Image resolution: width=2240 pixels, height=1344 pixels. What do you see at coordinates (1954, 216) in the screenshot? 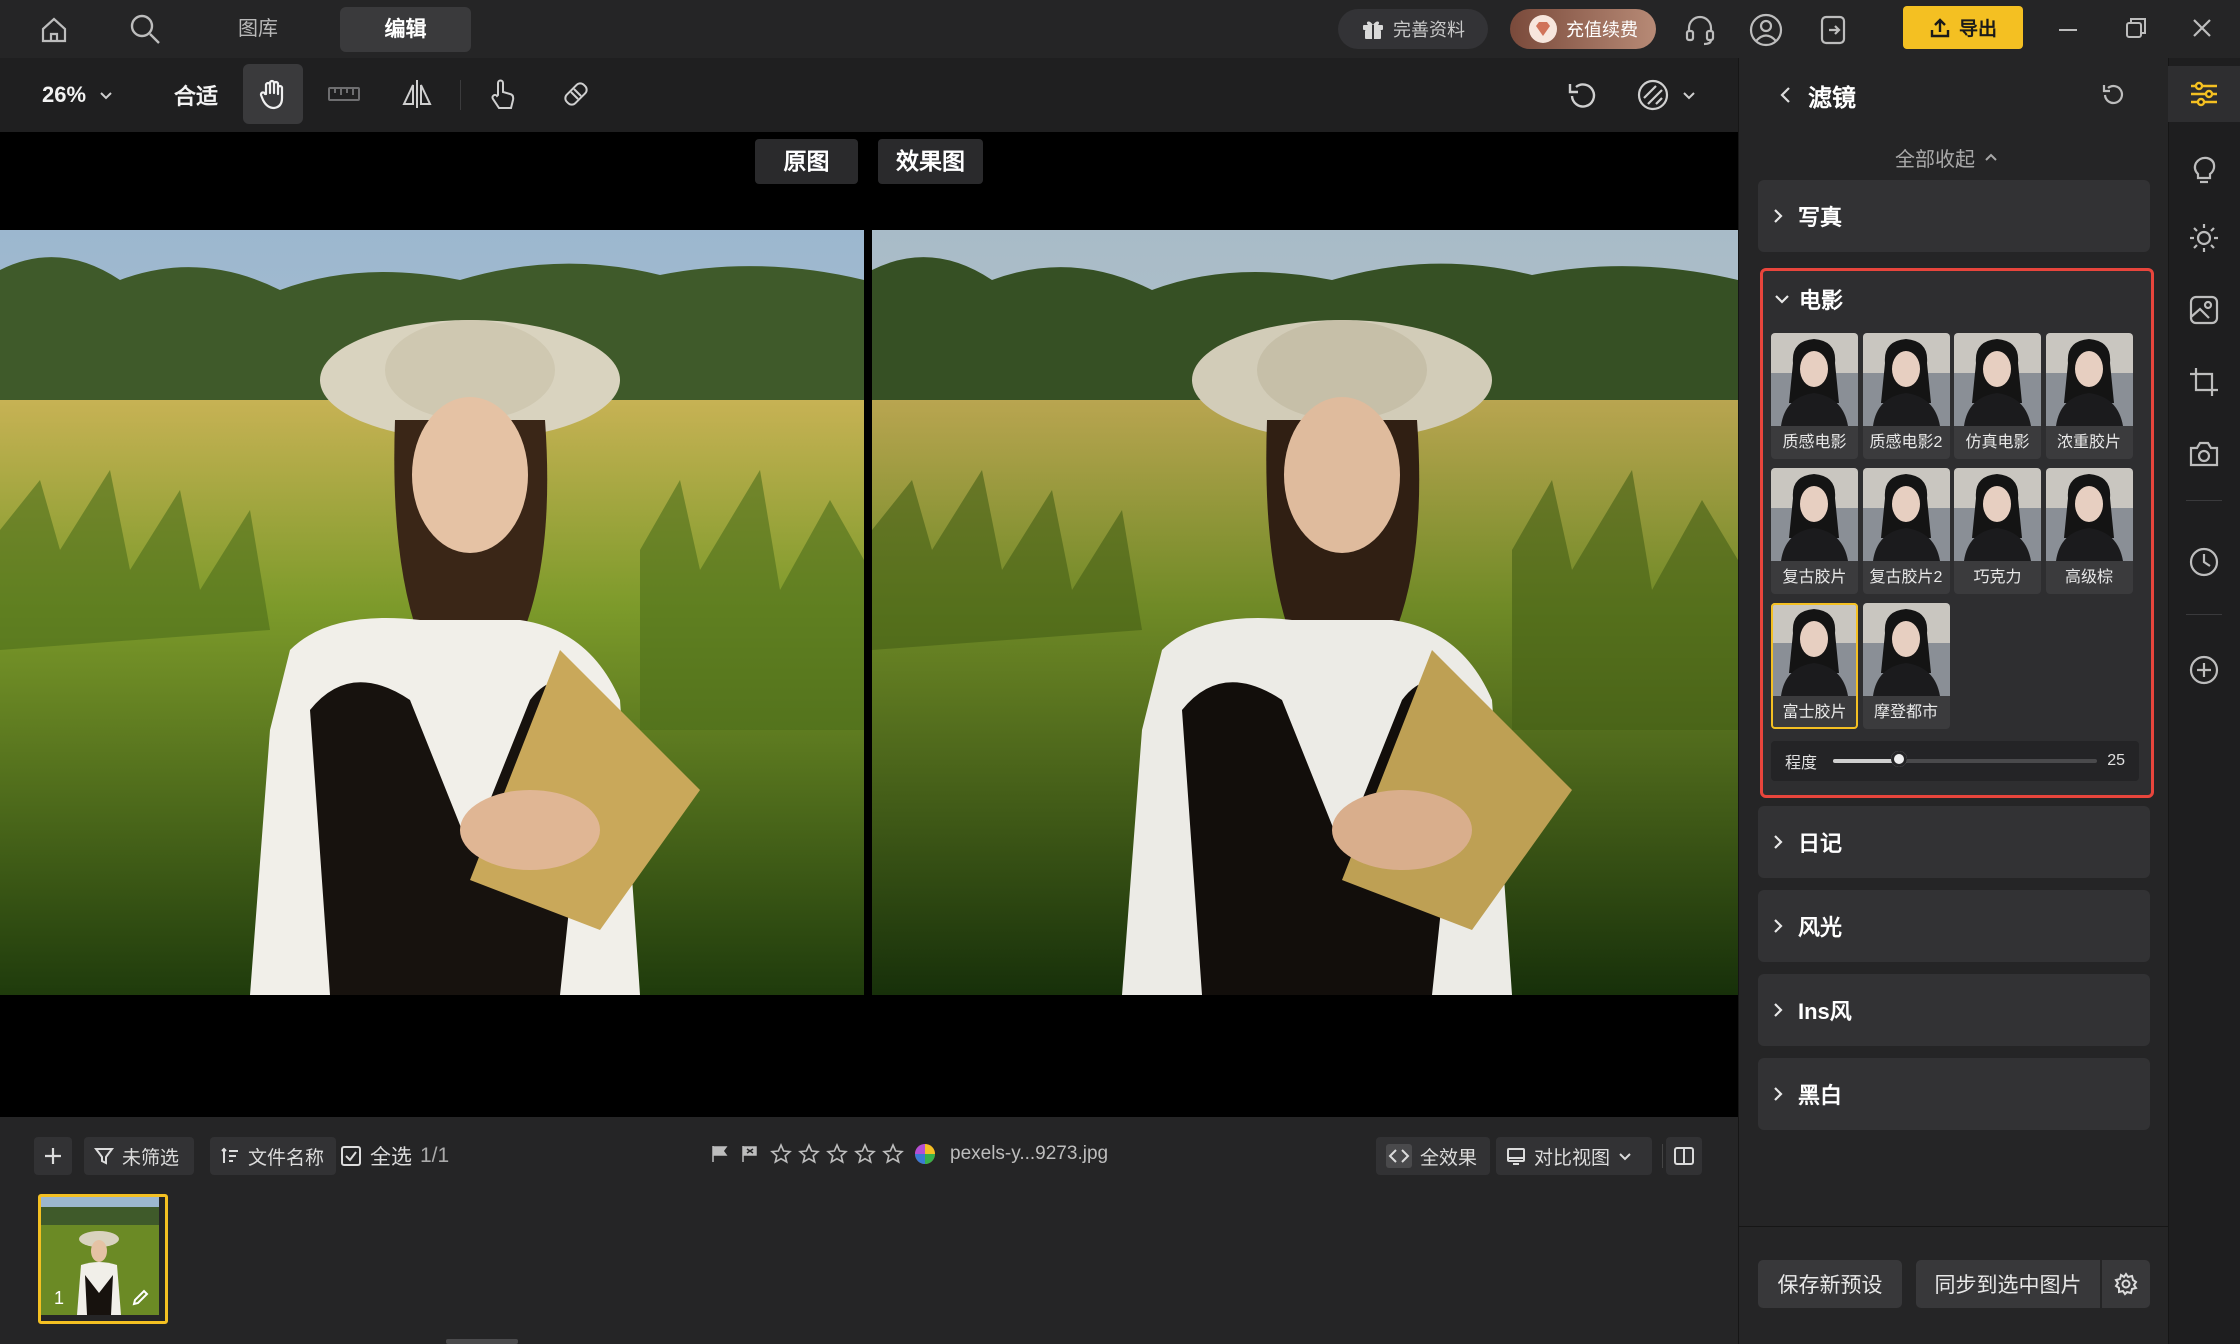
I see `section-portrait: 写真` at bounding box center [1954, 216].